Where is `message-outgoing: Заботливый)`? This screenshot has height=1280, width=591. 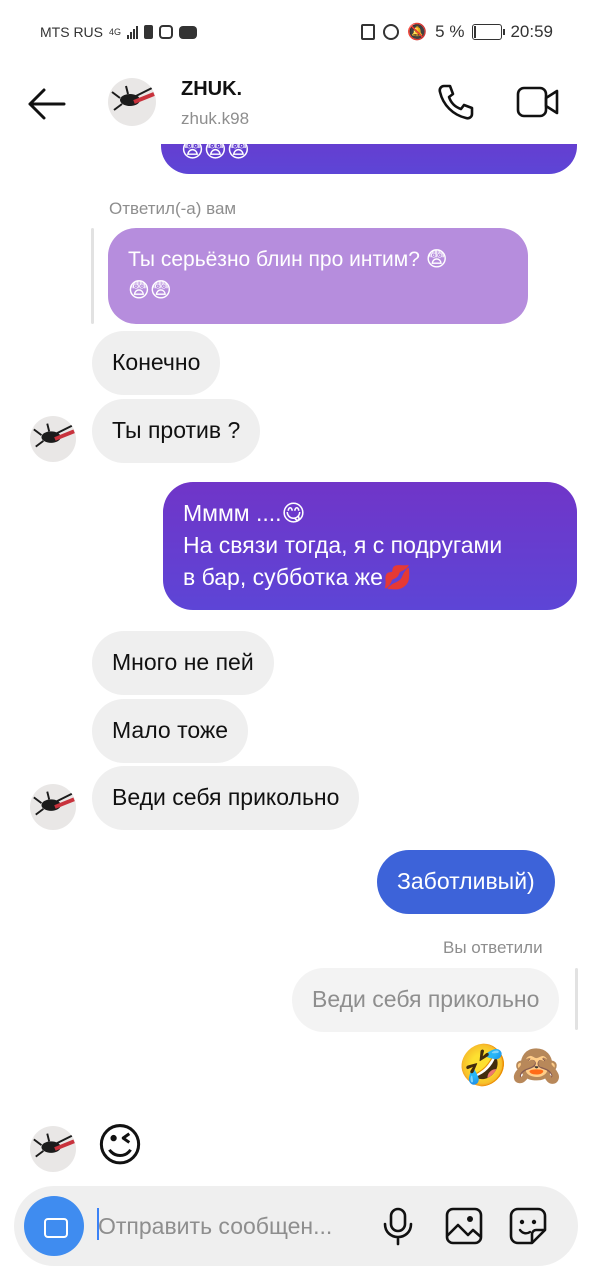
message-outgoing: Заботливый) is located at coordinates (466, 882).